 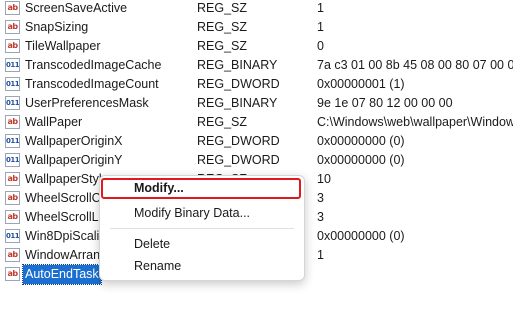 What do you see at coordinates (324, 179) in the screenshot?
I see `value-data: 10` at bounding box center [324, 179].